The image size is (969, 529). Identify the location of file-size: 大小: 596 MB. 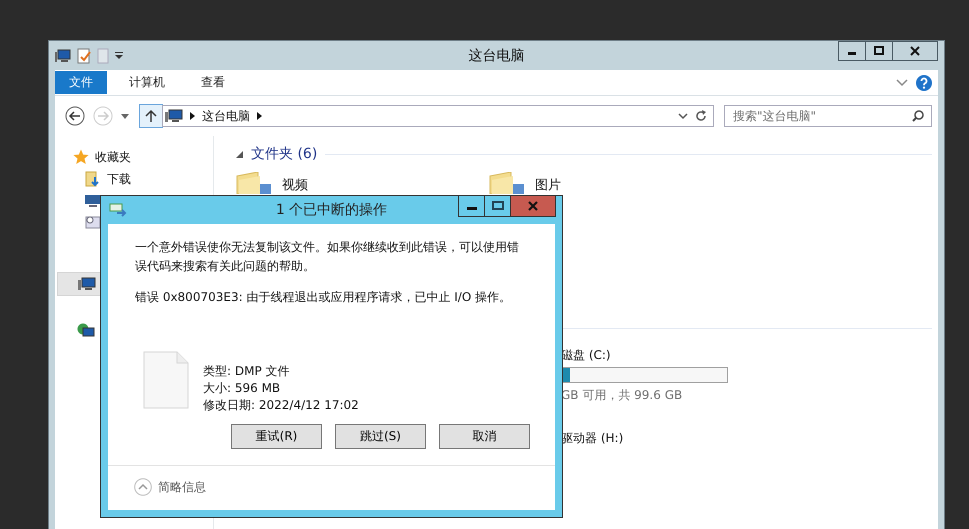
(242, 388).